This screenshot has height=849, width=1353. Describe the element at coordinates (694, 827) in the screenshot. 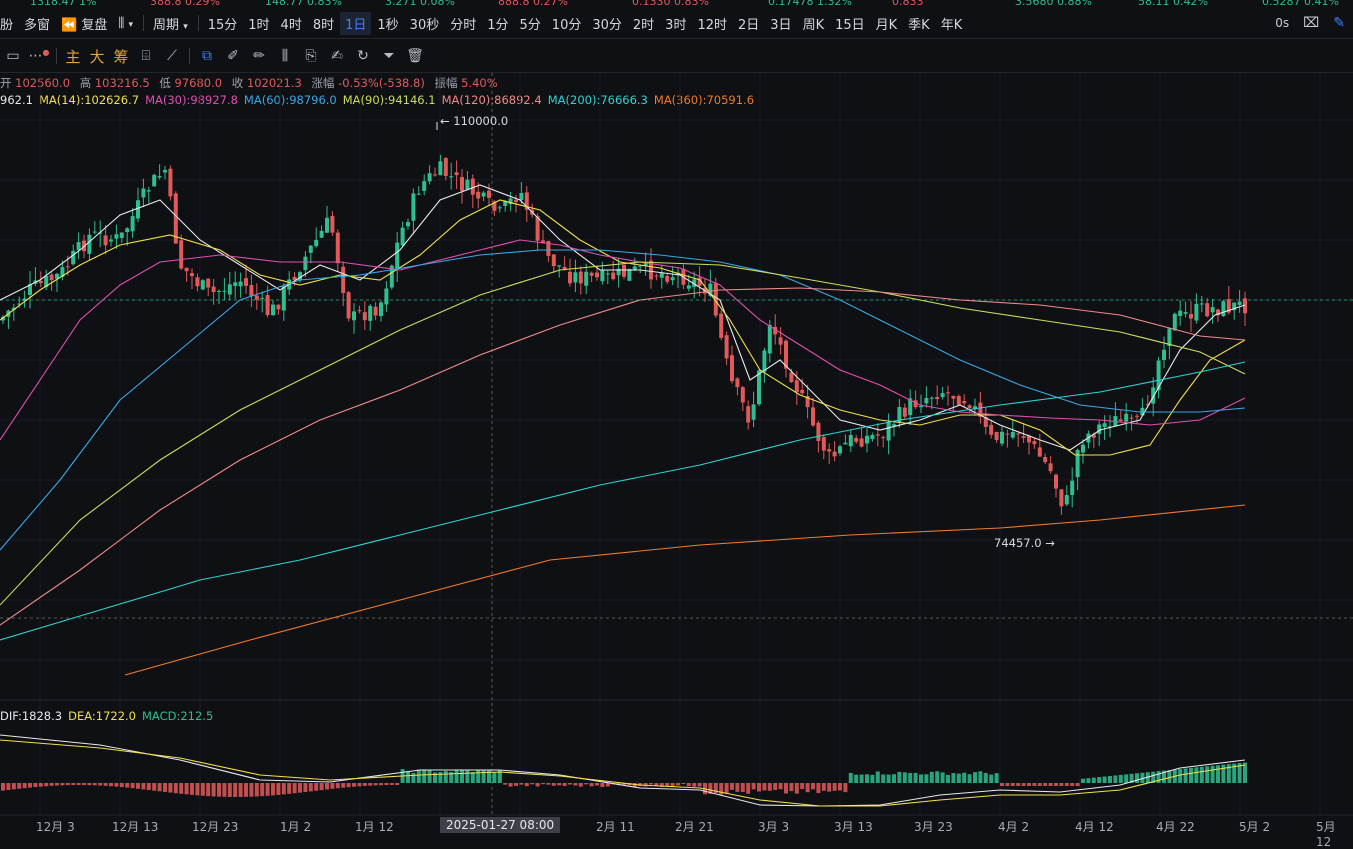

I see `x-axis-label: 2月 21` at that location.